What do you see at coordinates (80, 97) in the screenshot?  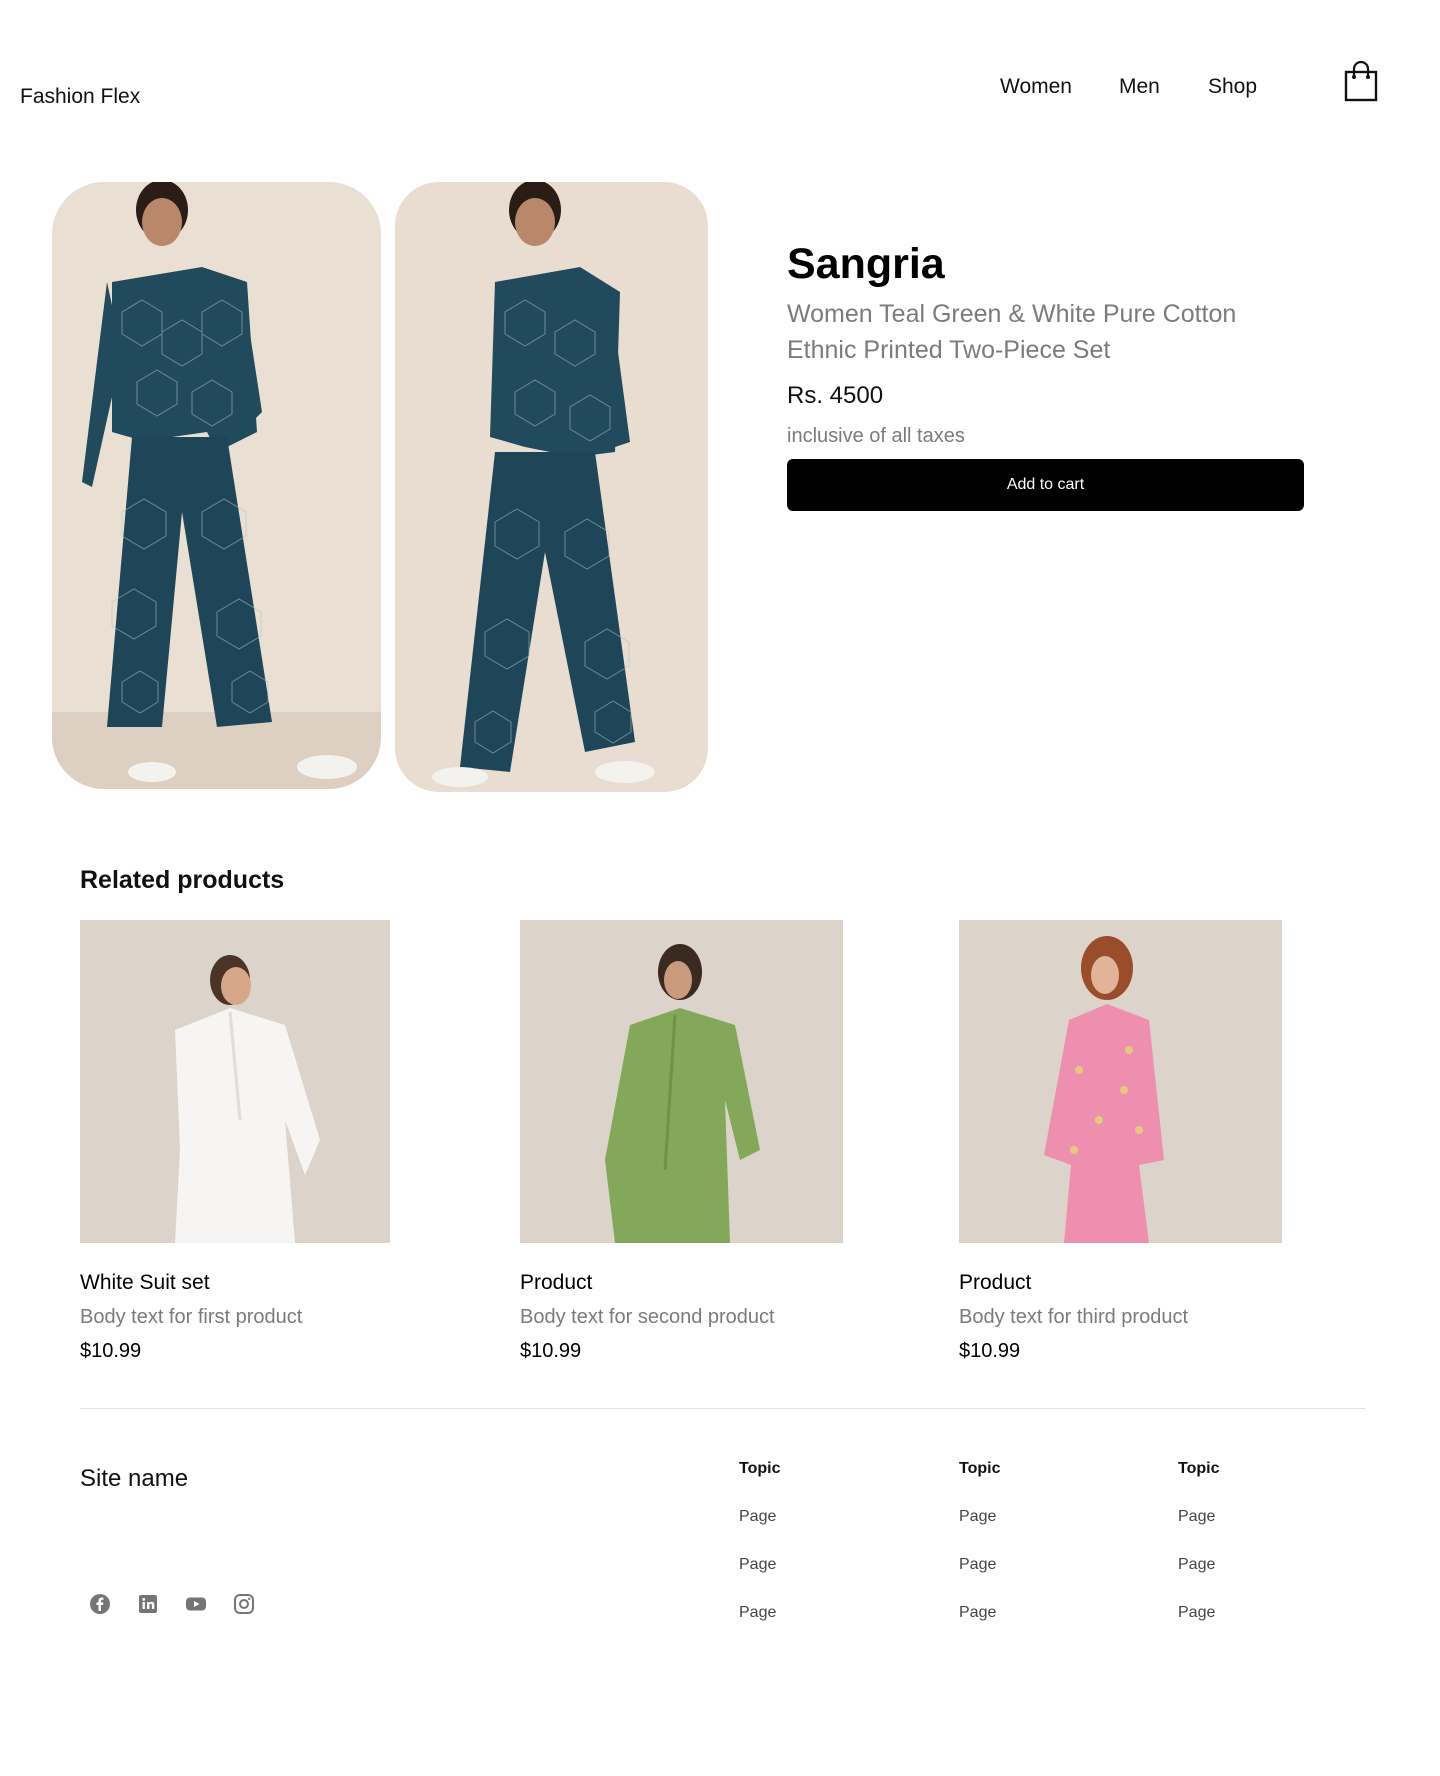 I see `brand-logo: Fashion Flex` at bounding box center [80, 97].